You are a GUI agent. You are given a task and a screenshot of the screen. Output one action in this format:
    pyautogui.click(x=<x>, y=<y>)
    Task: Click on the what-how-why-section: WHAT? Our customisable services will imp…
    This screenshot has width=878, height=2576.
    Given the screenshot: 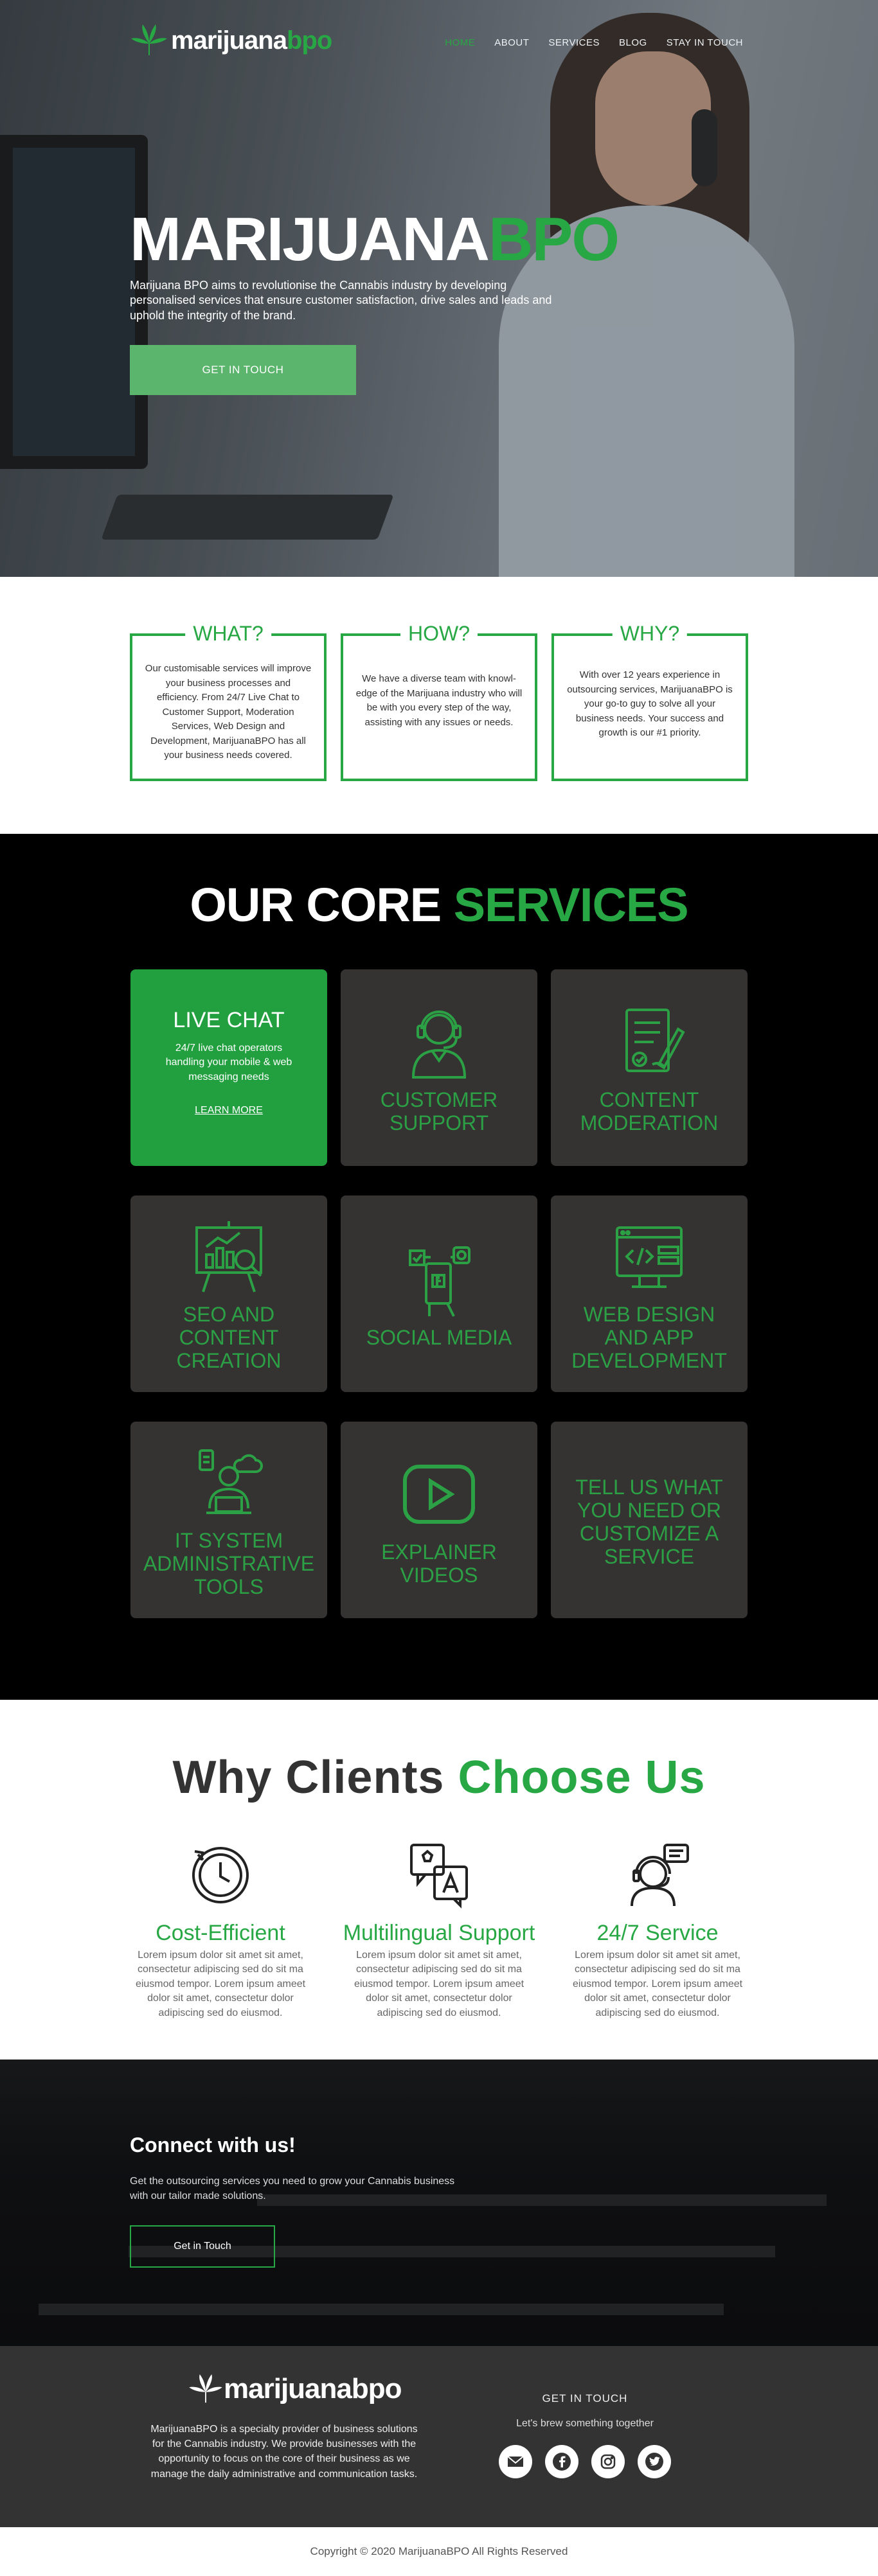 What is the action you would take?
    pyautogui.click(x=439, y=705)
    